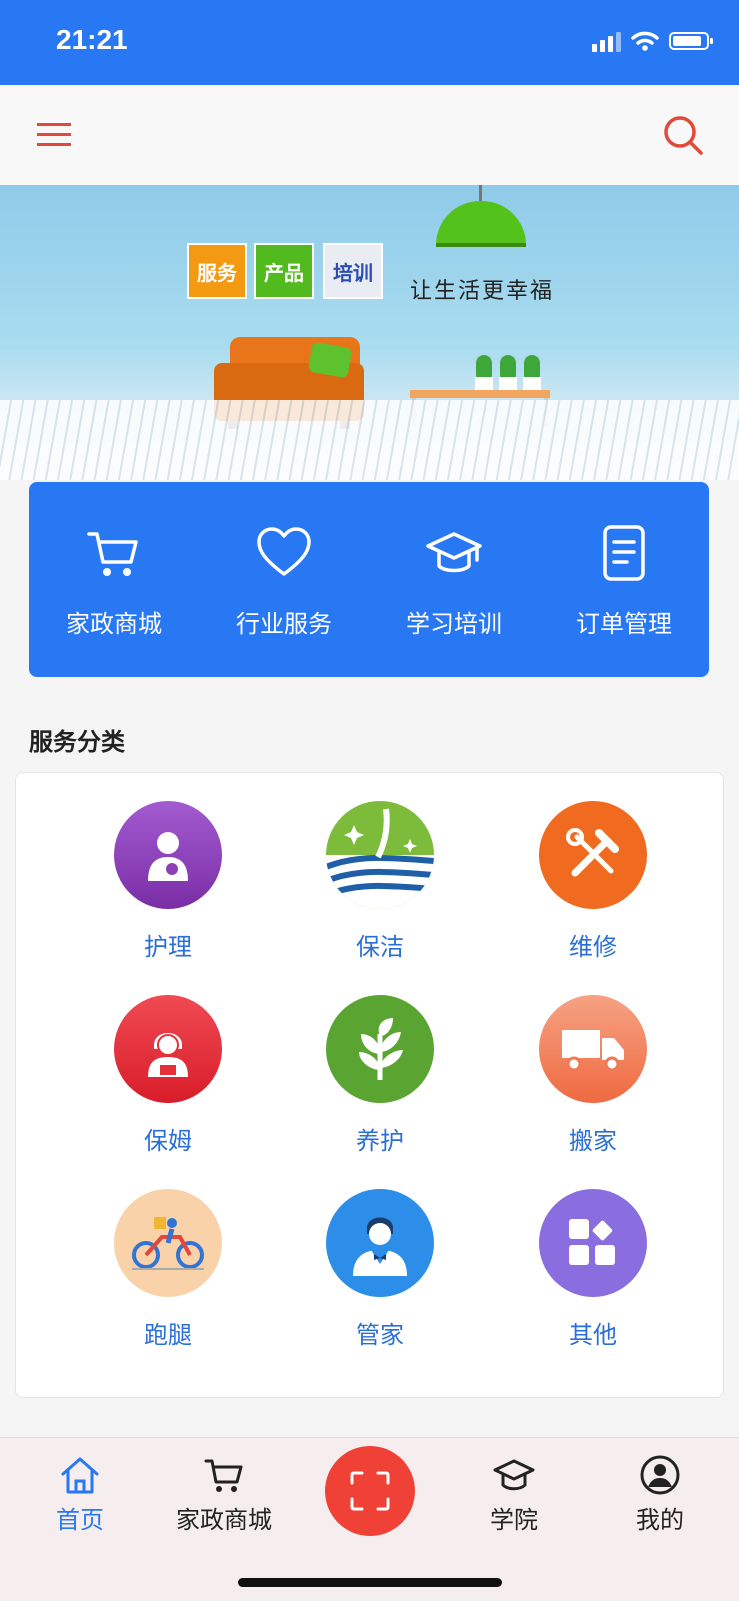 This screenshot has height=1601, width=739. What do you see at coordinates (481, 223) in the screenshot?
I see `lamp-illustration` at bounding box center [481, 223].